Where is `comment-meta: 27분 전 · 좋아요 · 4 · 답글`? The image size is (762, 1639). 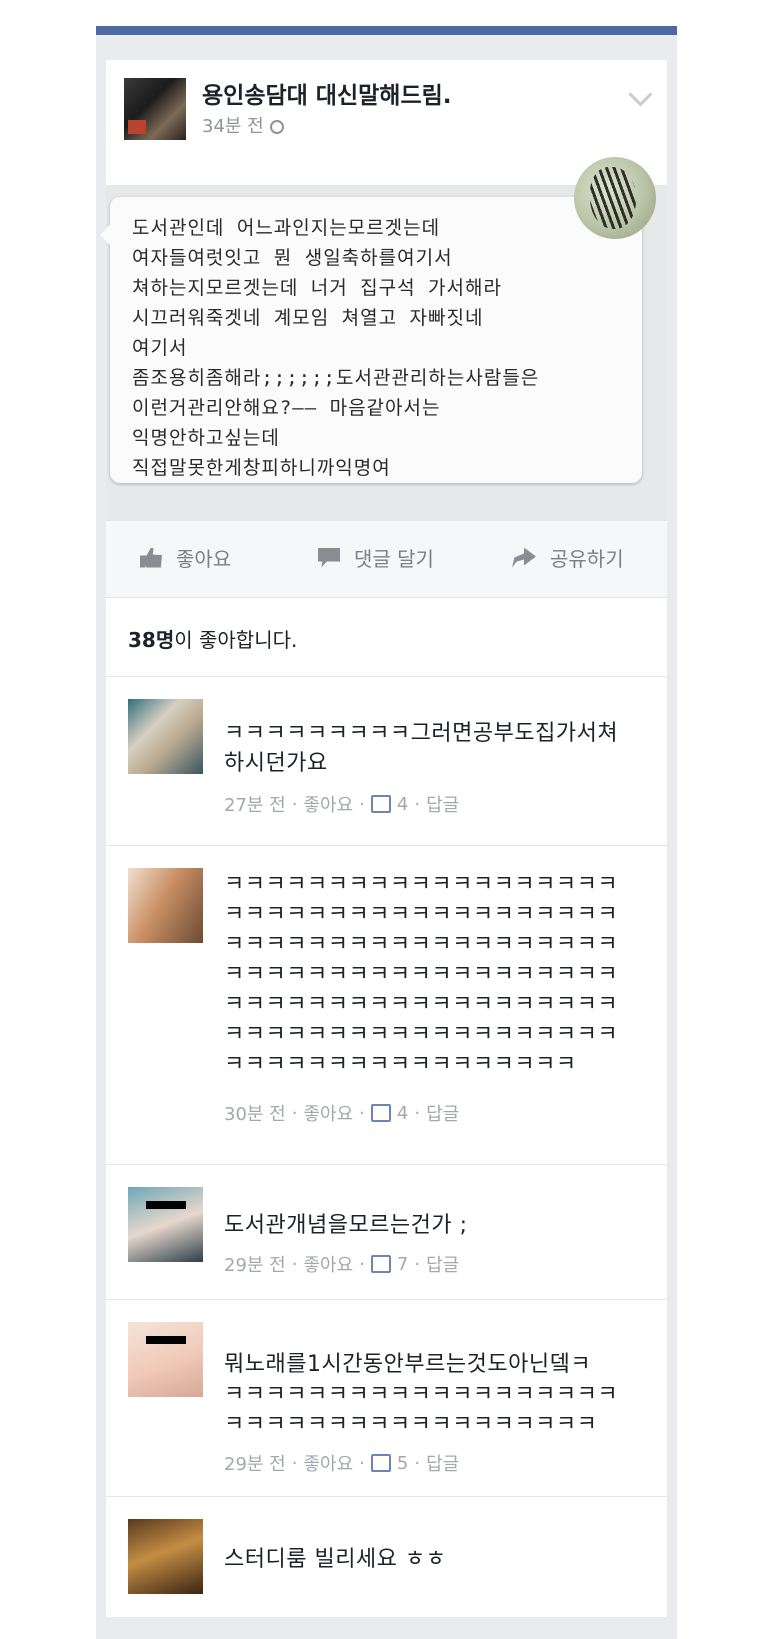
comment-meta: 27분 전 · 좋아요 · 4 · 답글 is located at coordinates (341, 804).